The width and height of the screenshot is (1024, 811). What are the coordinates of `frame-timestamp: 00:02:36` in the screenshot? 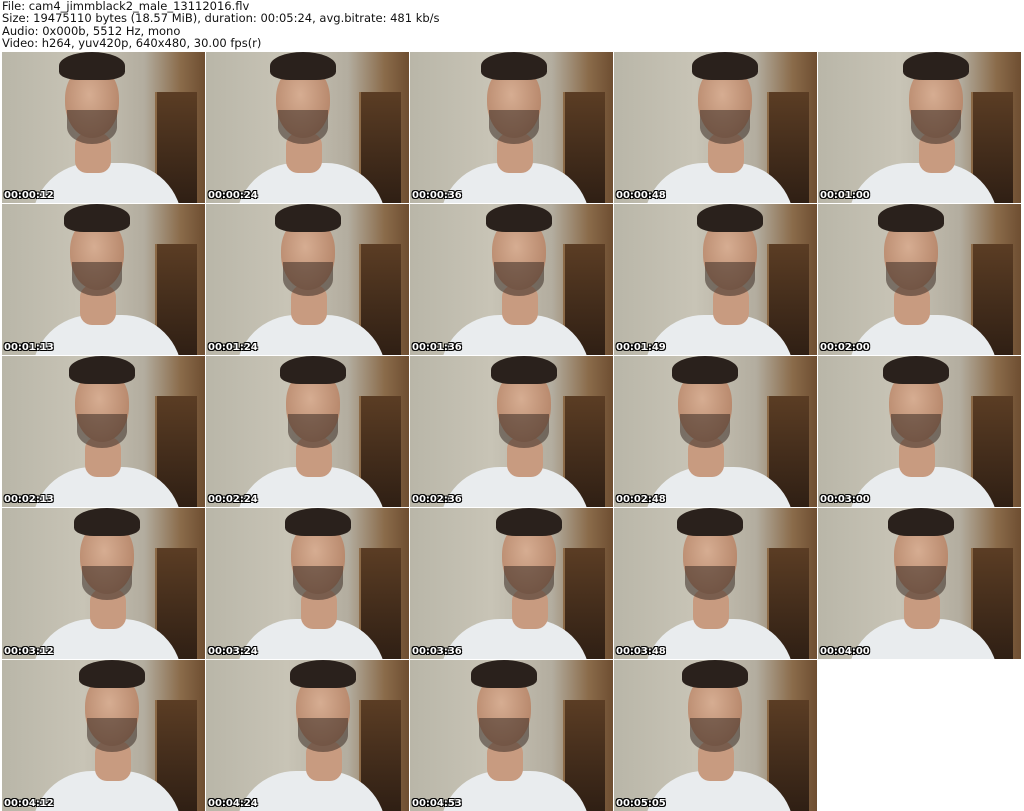 It's located at (437, 499).